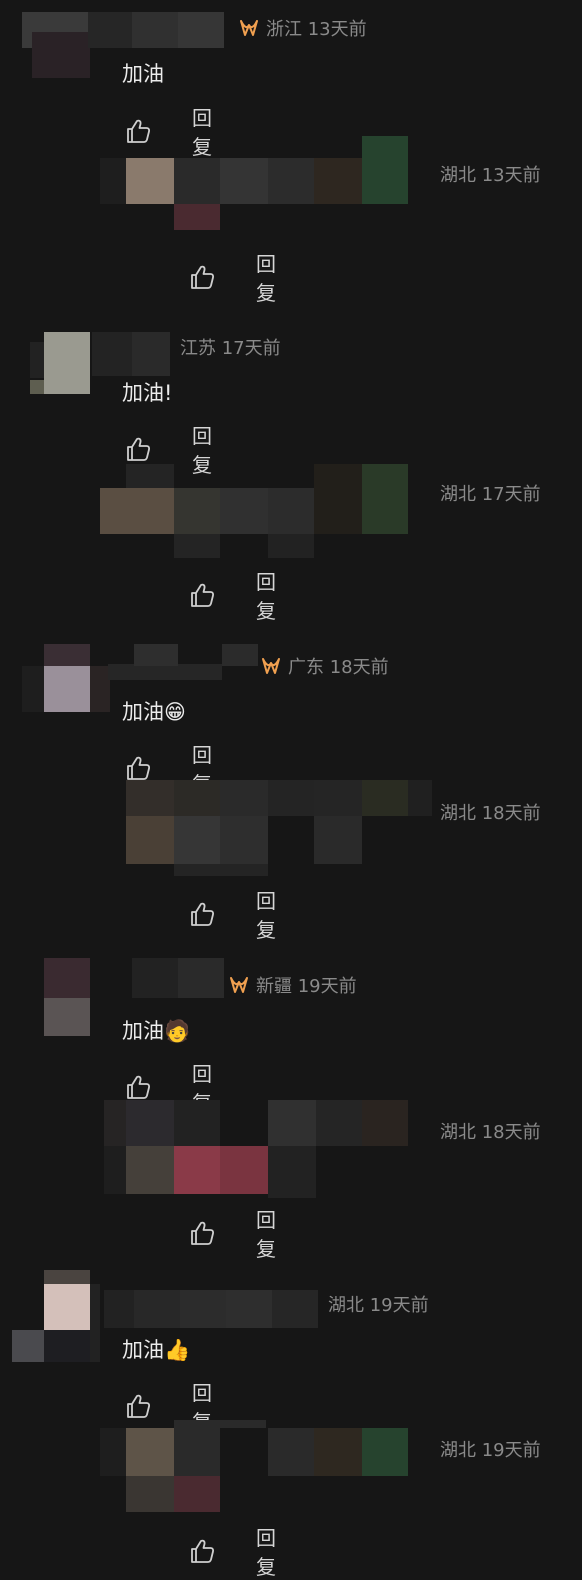 Image resolution: width=582 pixels, height=1580 pixels. I want to click on location-time: 新疆 19天前, so click(306, 986).